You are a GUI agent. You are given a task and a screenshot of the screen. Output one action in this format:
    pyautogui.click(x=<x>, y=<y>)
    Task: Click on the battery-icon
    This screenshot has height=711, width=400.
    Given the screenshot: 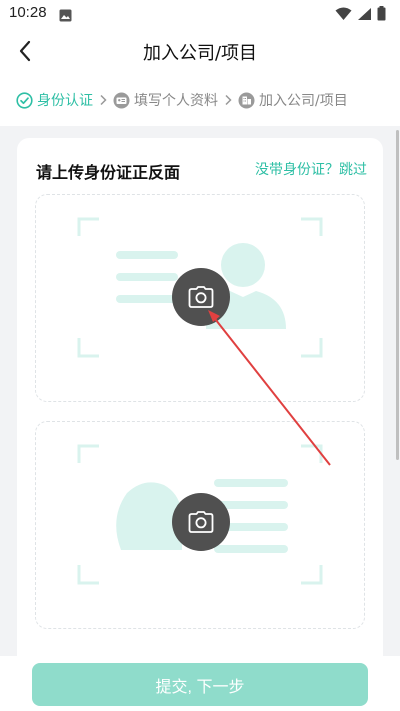 What is the action you would take?
    pyautogui.click(x=381, y=15)
    